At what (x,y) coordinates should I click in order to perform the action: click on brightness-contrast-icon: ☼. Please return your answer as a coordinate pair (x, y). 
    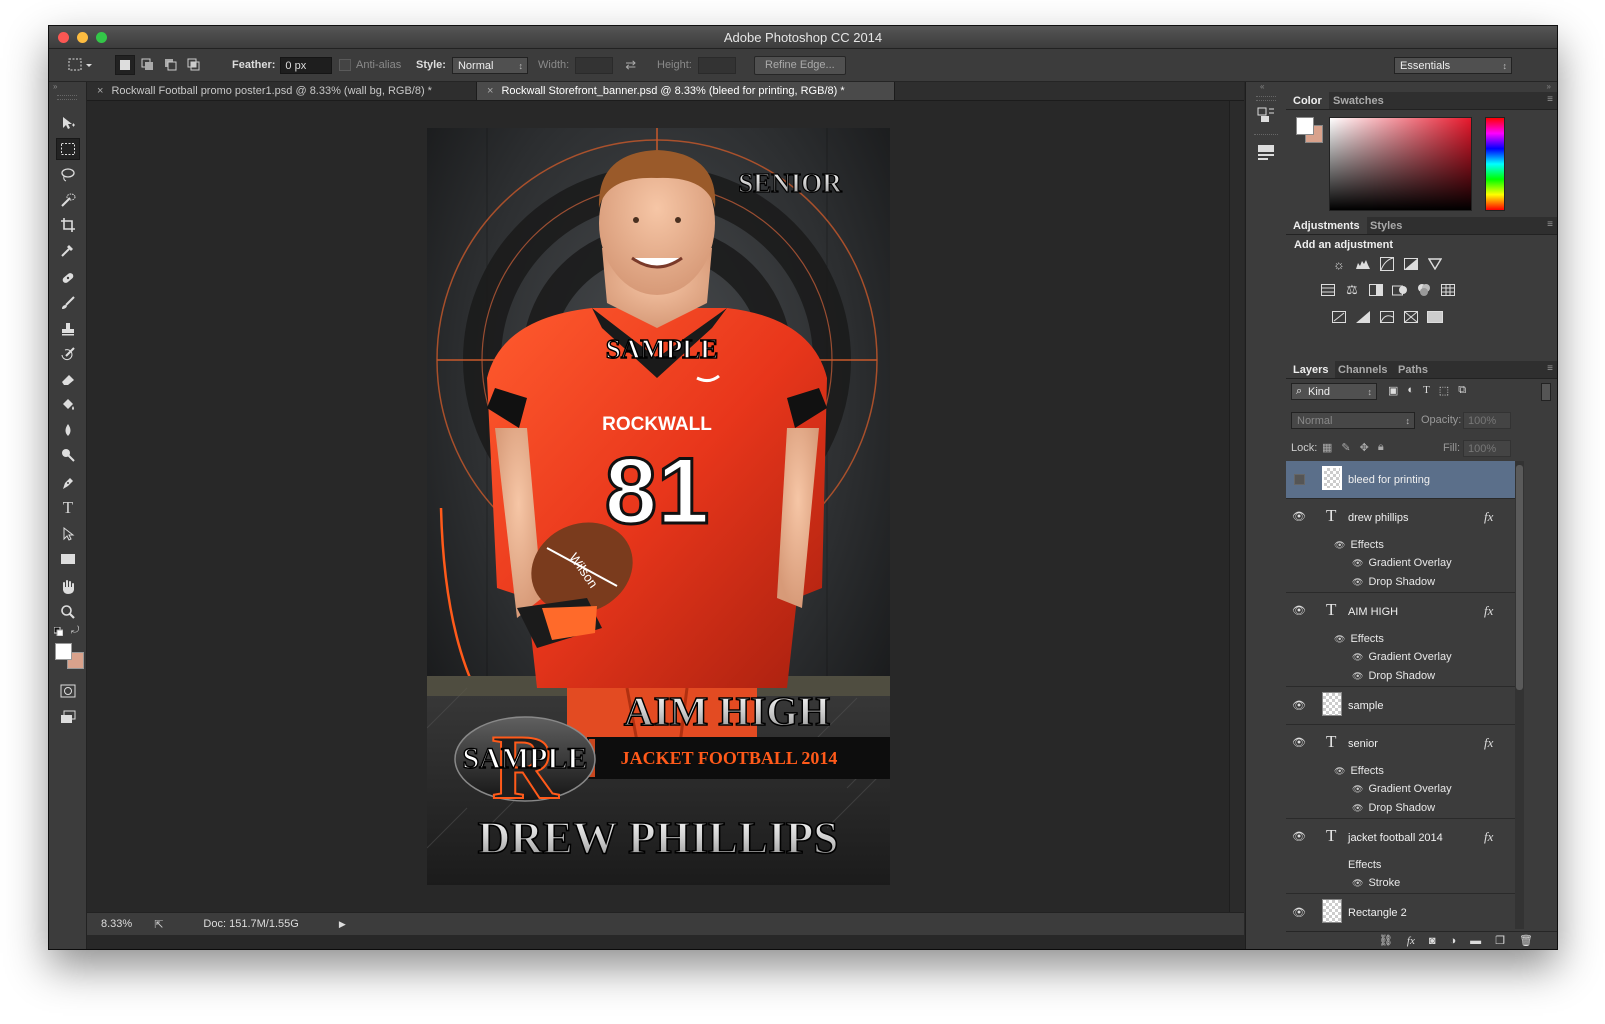
    Looking at the image, I should click on (1339, 264).